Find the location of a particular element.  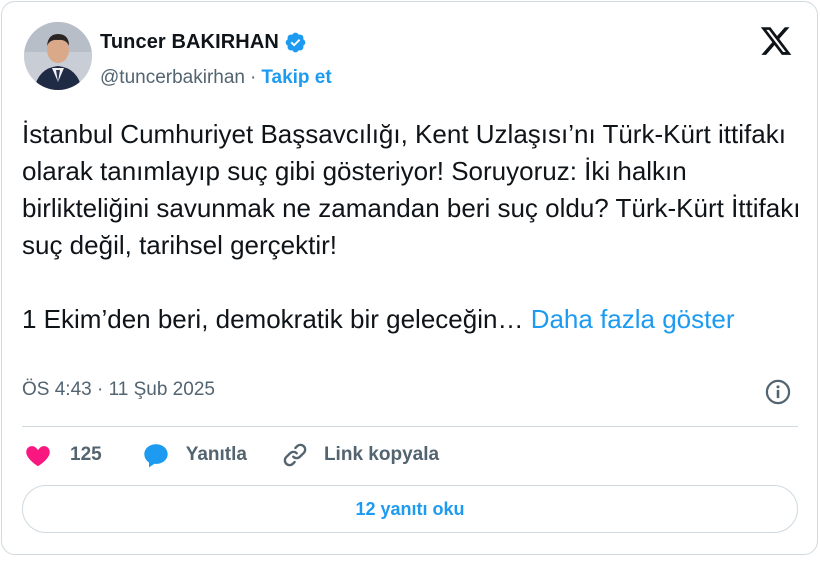

action-bar: 125 Yanıtla Link kopyala is located at coordinates (231, 455).